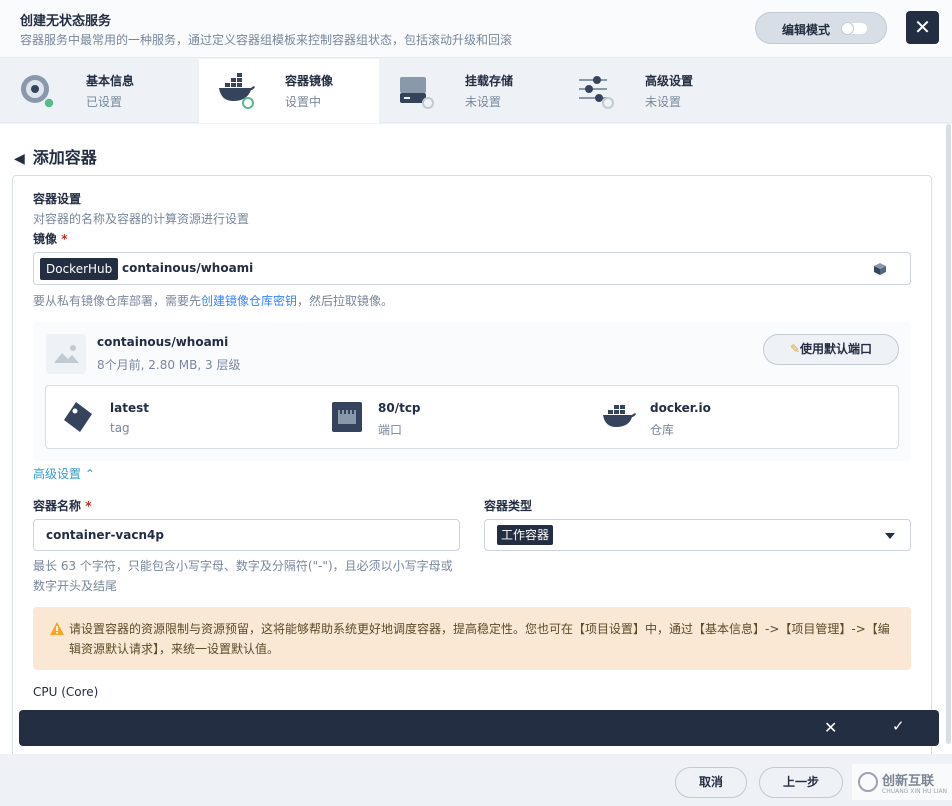 The width and height of the screenshot is (952, 806). I want to click on image-input: DockerHub containous/whoami, so click(472, 268).